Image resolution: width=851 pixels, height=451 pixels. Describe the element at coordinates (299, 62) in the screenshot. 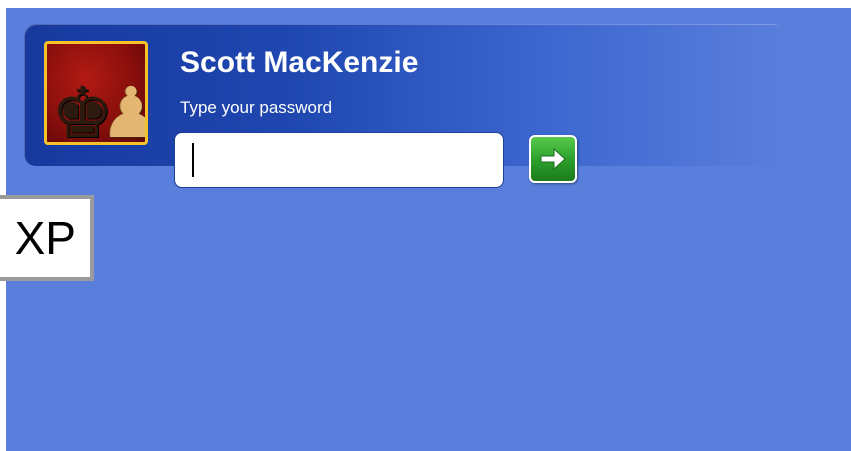

I see `user-name: Scott MacKenzie` at that location.